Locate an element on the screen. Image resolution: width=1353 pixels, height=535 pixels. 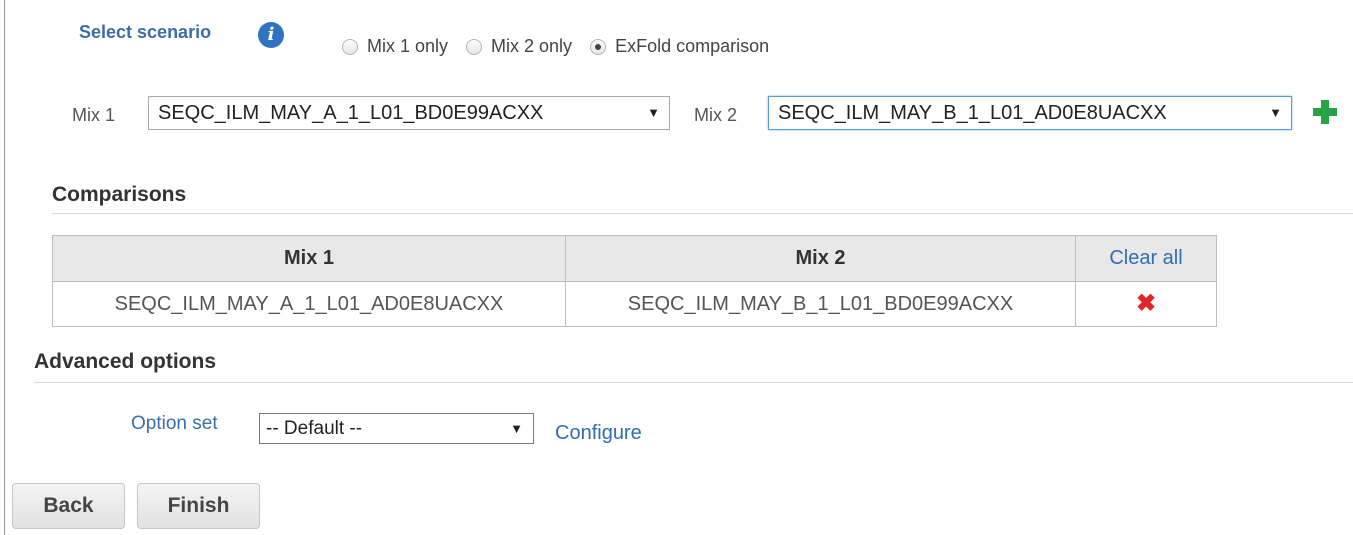
configure-link: Configure is located at coordinates (598, 433).